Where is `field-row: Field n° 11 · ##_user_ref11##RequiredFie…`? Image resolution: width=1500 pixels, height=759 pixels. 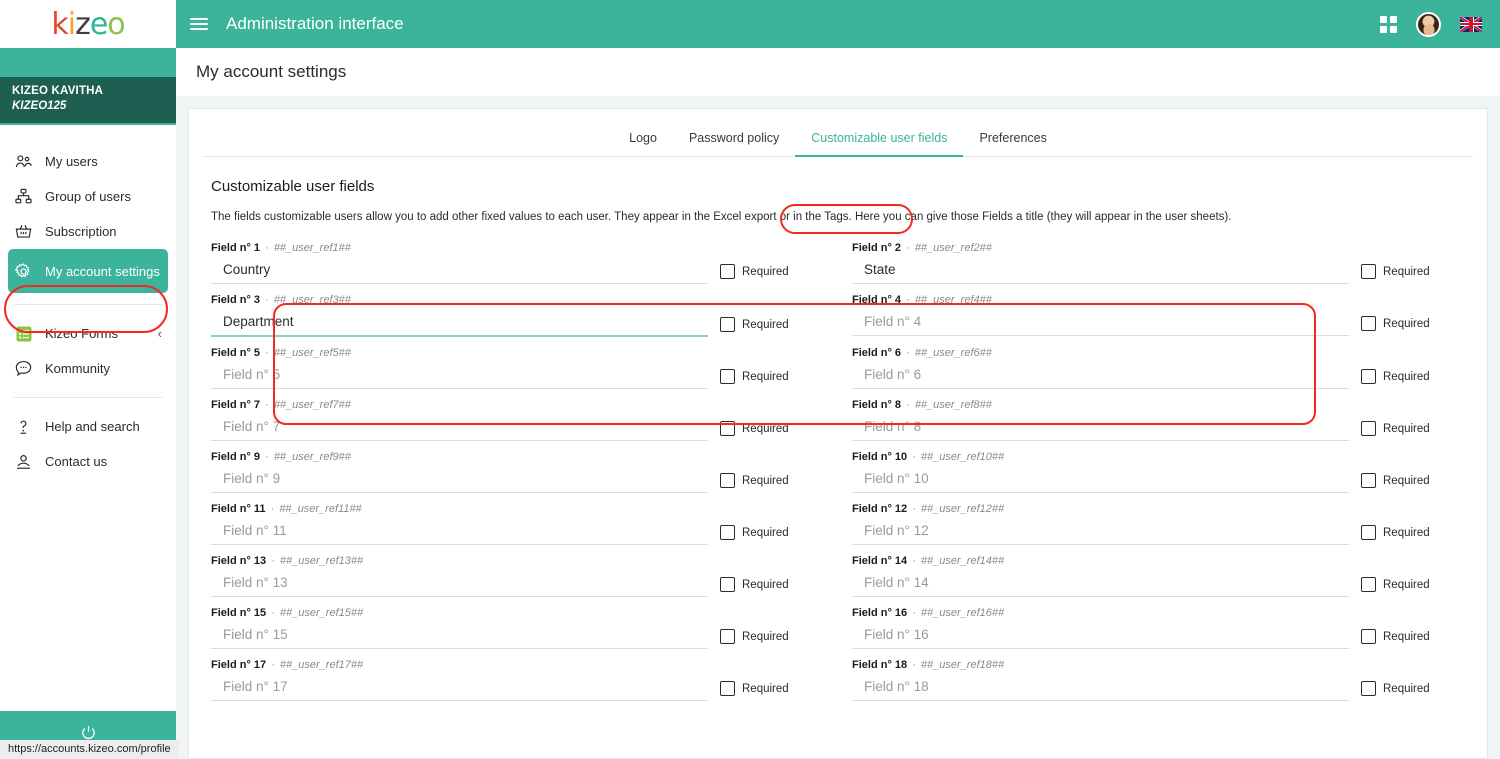 field-row: Field n° 11 · ##_user_ref11##RequiredFie… is located at coordinates (838, 526).